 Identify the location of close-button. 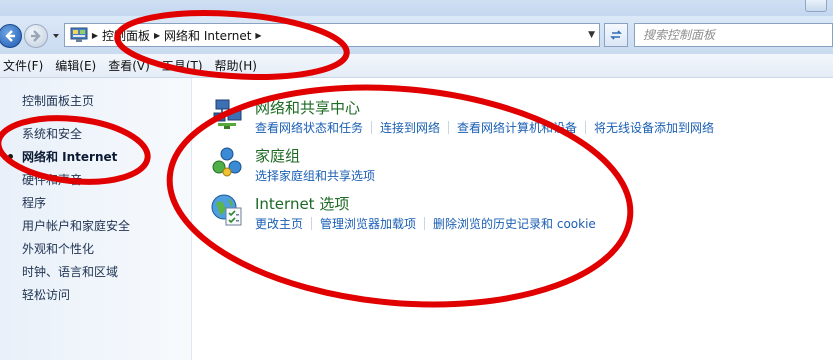
(816, 6).